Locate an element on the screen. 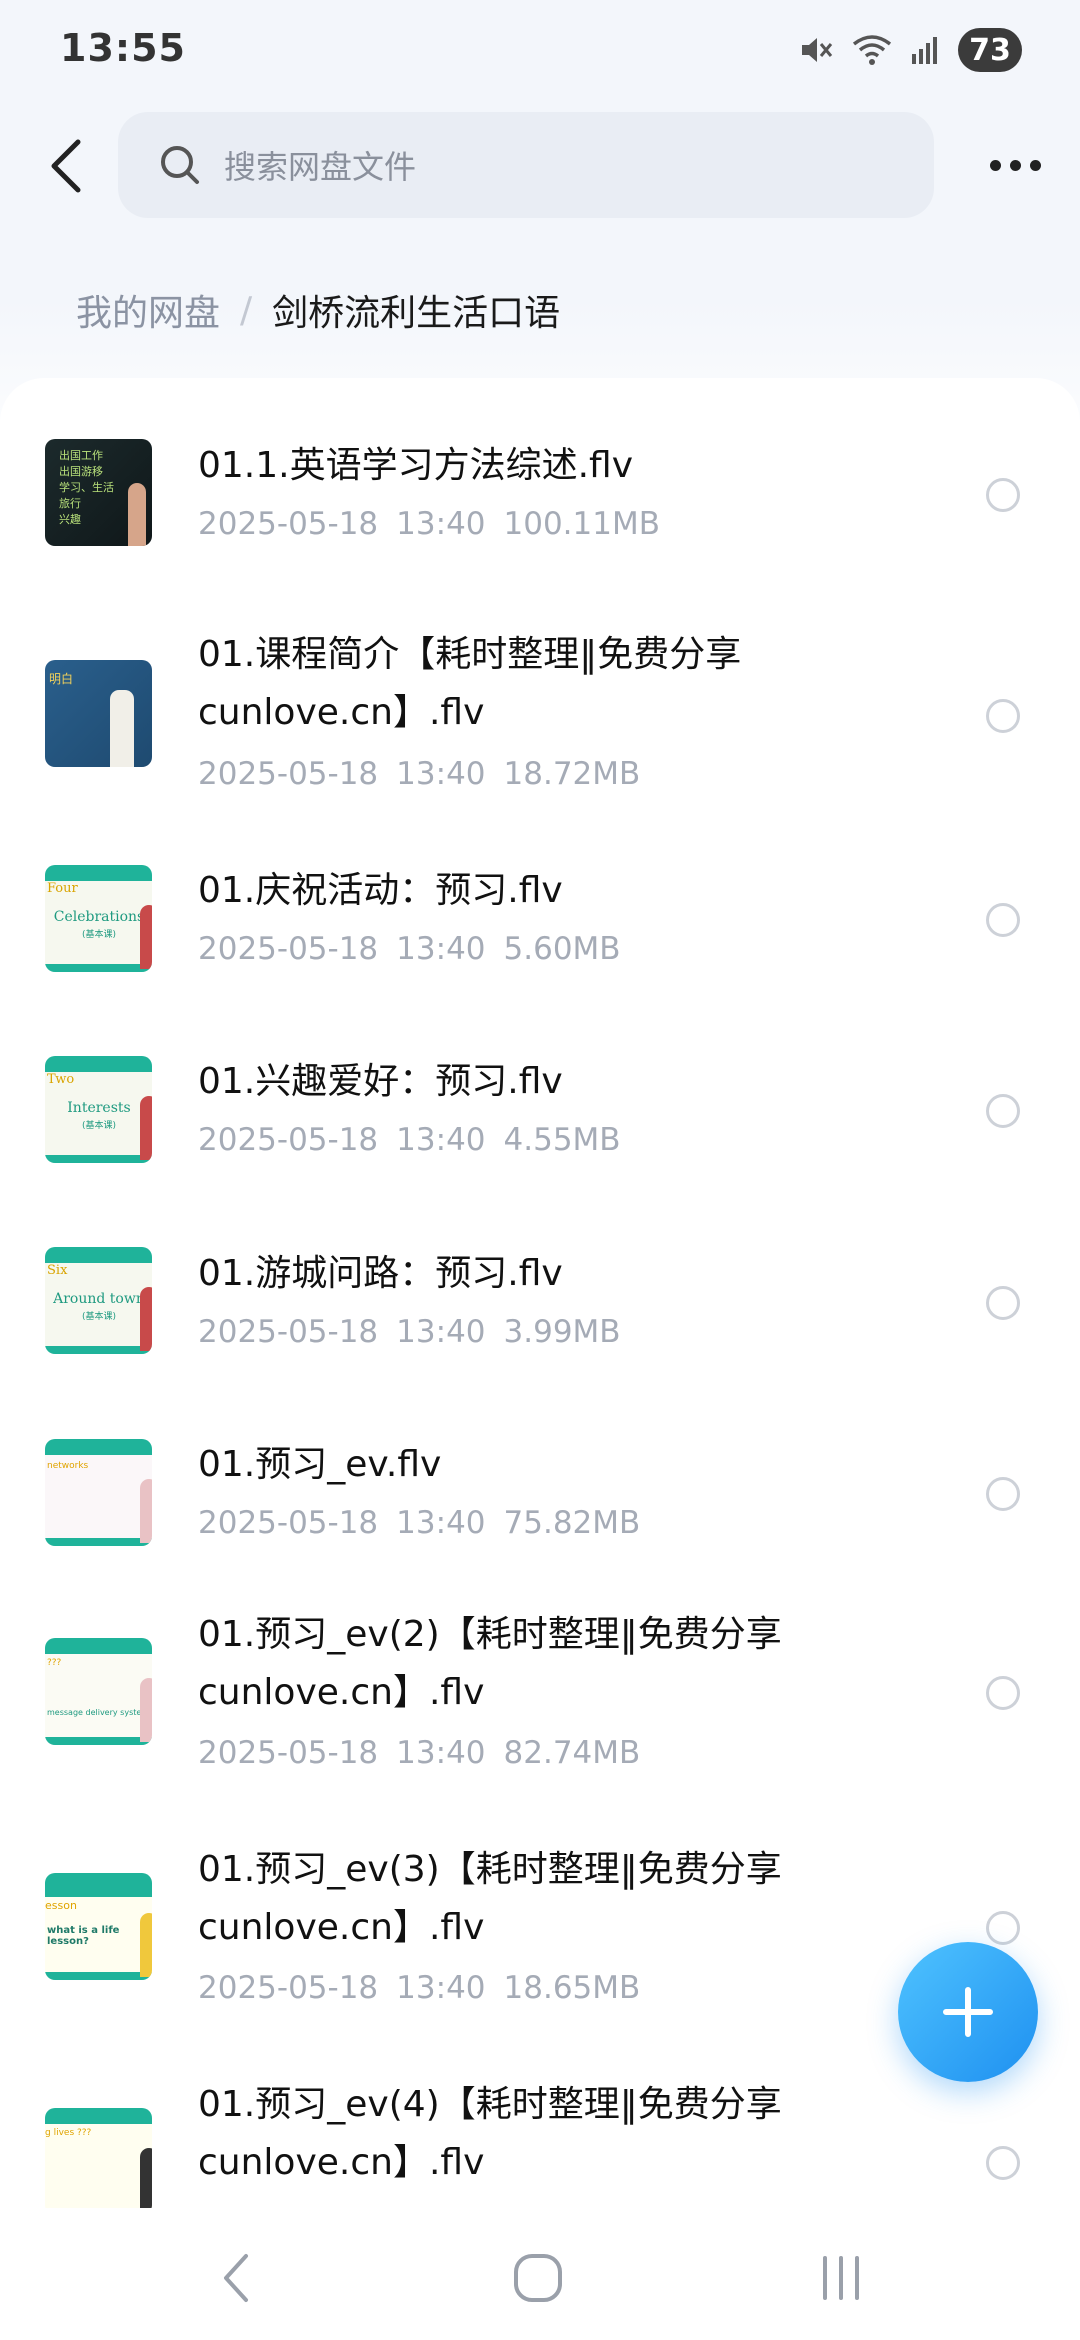  file-meta: 2025-05-18 13:40 75.82MB is located at coordinates (419, 1523).